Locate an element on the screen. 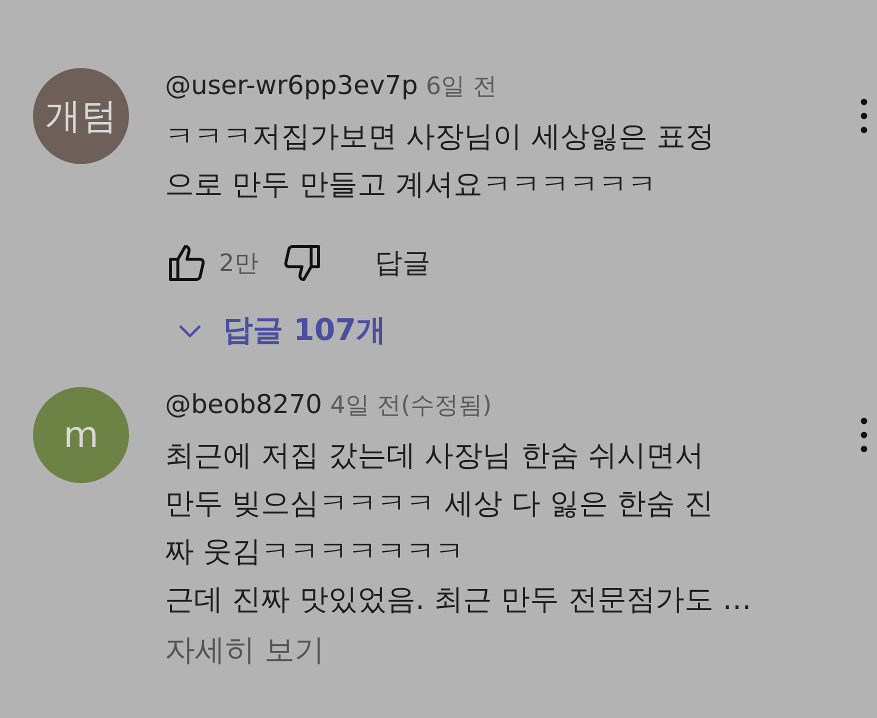 This screenshot has height=718, width=877. reply-button: 답글 is located at coordinates (402, 263).